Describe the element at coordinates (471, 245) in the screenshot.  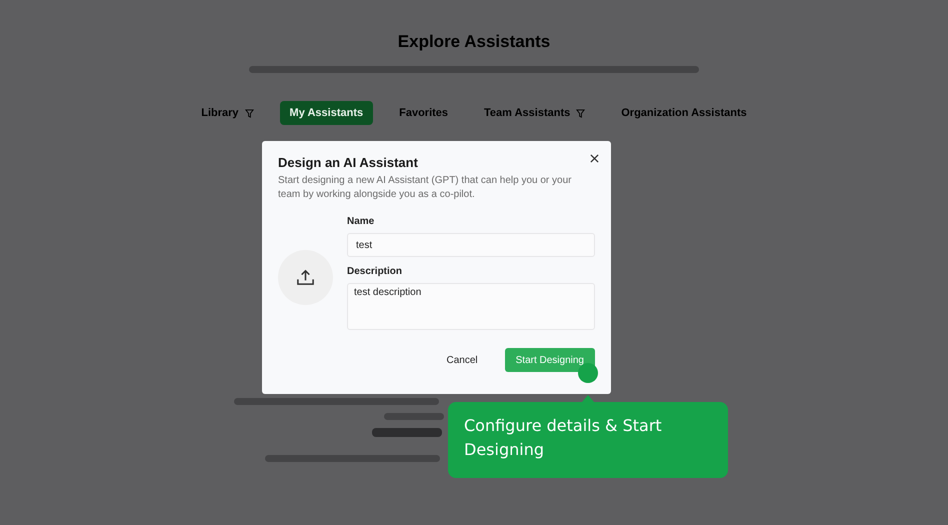
I see `name-field: test` at that location.